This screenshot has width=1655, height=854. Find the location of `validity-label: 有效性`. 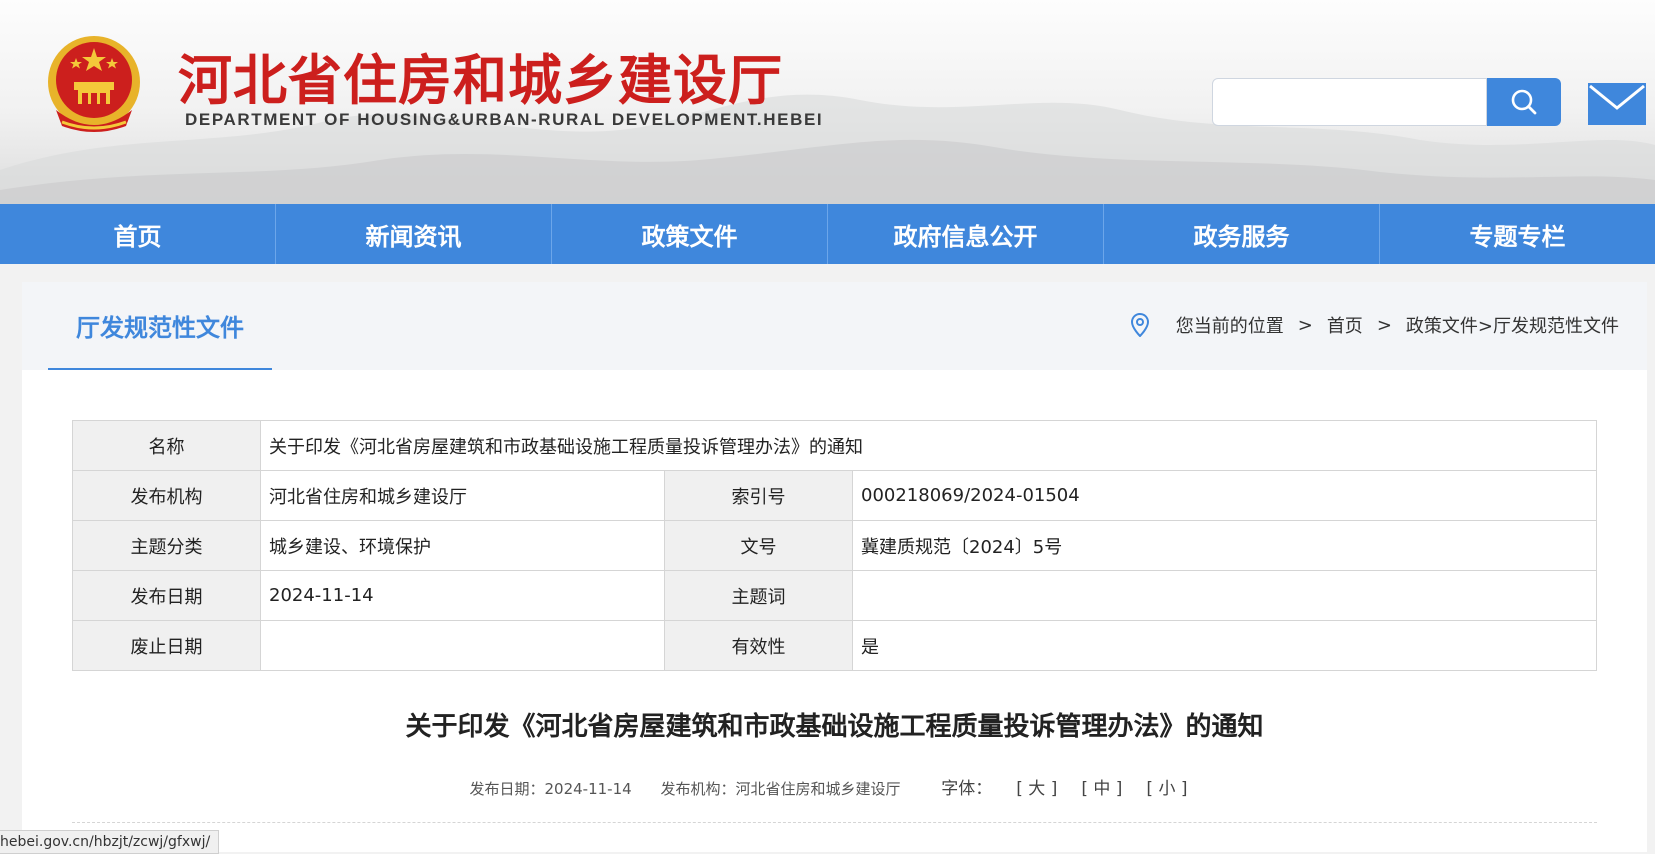

validity-label: 有效性 is located at coordinates (758, 645).